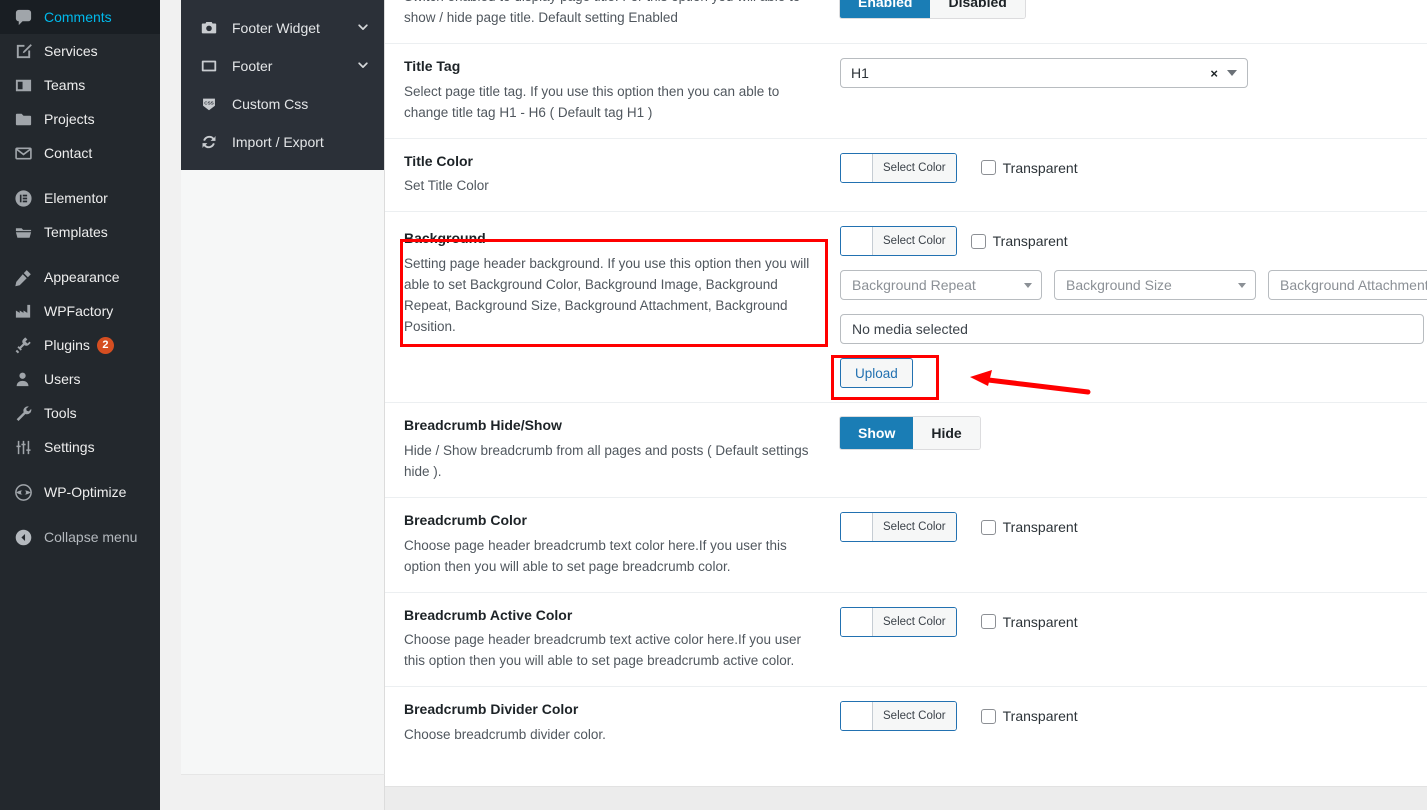 The height and width of the screenshot is (810, 1427). What do you see at coordinates (877, 433) in the screenshot?
I see `breadcrumb-show-button: Show` at bounding box center [877, 433].